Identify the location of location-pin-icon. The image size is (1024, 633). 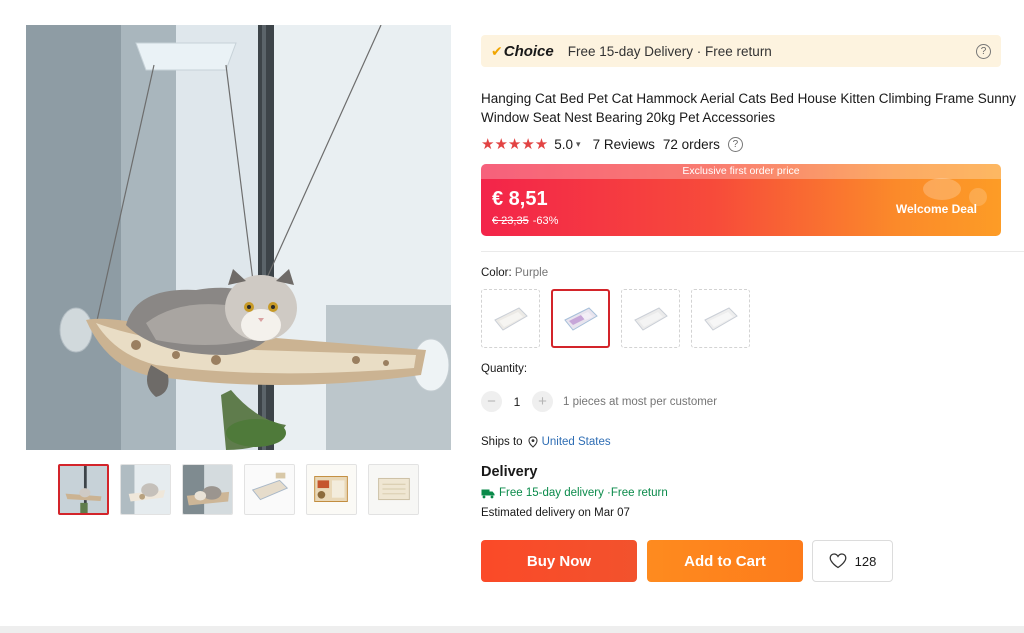
(533, 442).